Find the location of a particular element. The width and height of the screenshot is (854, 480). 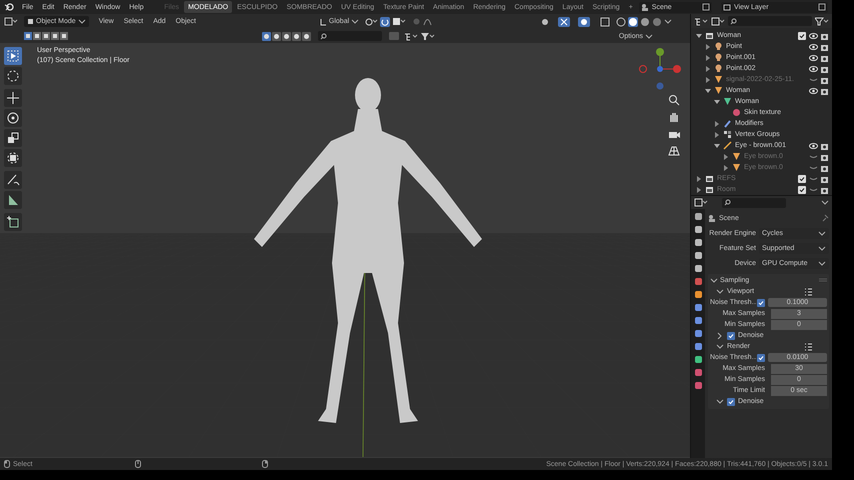

particles-tab-icon is located at coordinates (698, 320).